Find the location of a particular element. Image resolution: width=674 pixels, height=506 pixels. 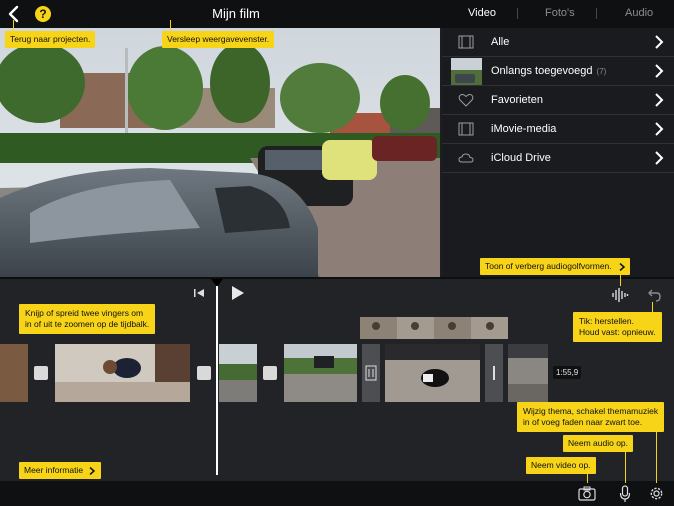

undo-icon is located at coordinates (653, 295).